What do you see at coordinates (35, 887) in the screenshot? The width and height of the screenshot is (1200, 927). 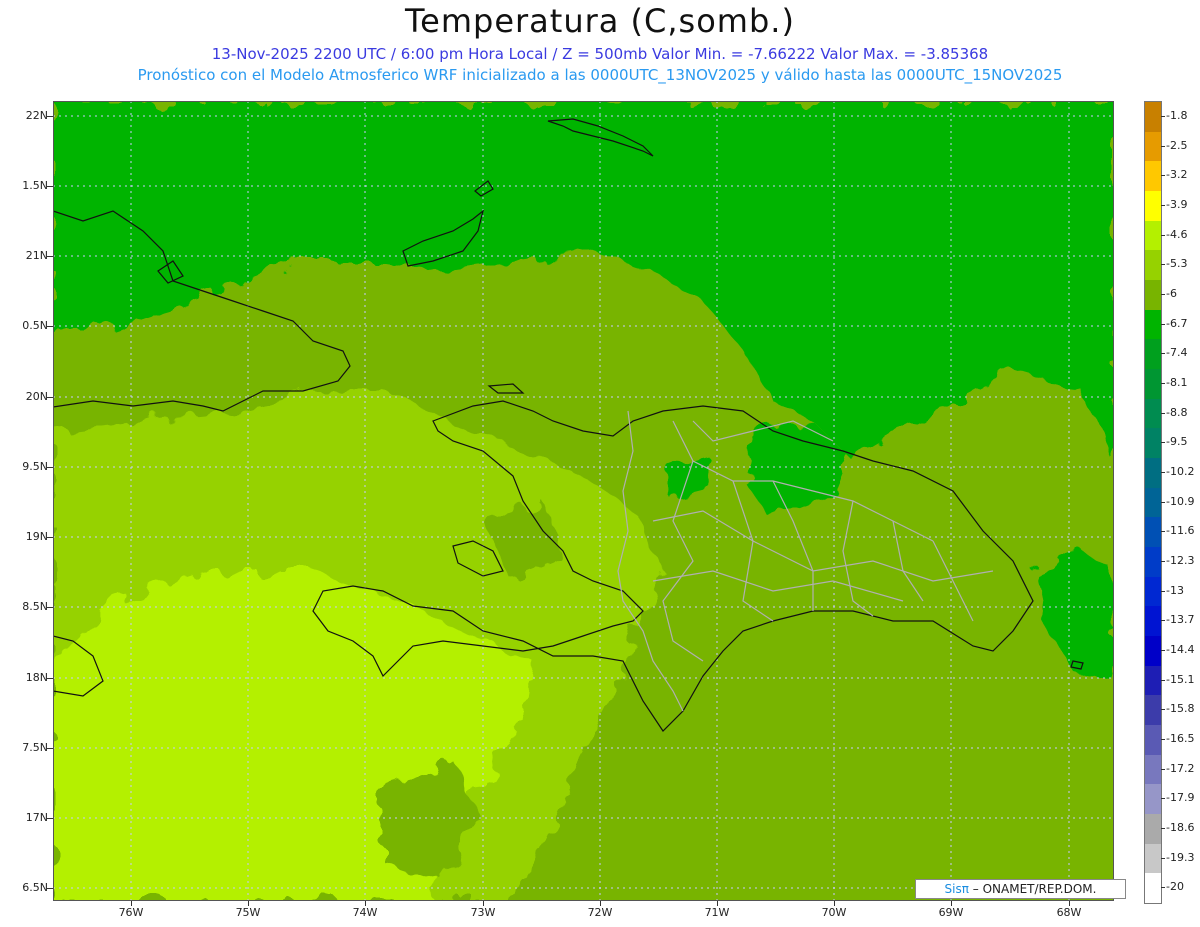 I see `y-tick-label: 6.5N` at bounding box center [35, 887].